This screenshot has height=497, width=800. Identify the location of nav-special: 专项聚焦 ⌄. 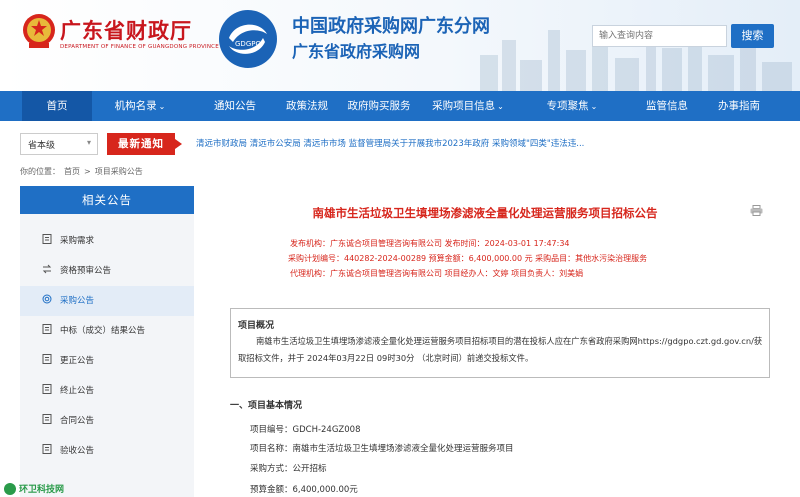
(572, 106).